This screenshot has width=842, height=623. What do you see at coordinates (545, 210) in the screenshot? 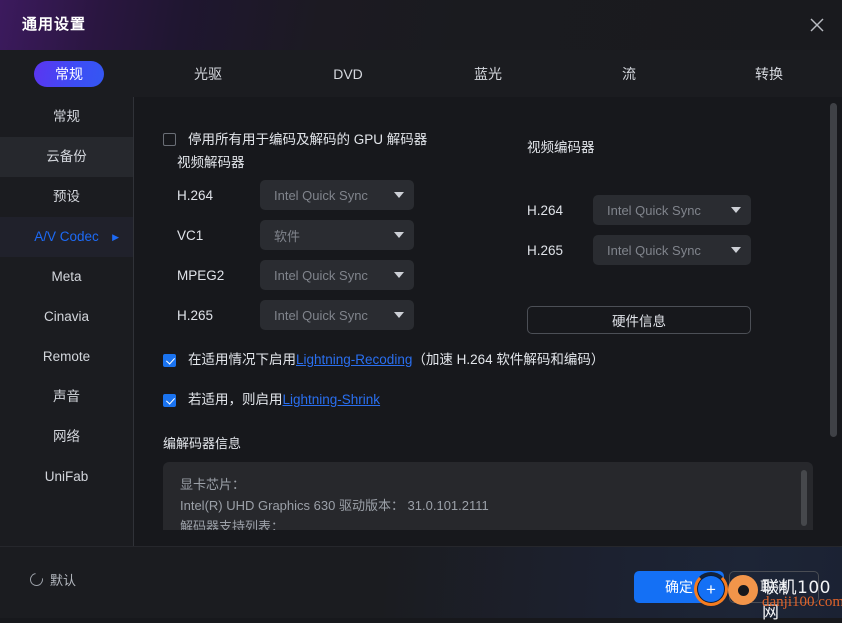
I see `encoder-label-h264: H.264` at bounding box center [545, 210].